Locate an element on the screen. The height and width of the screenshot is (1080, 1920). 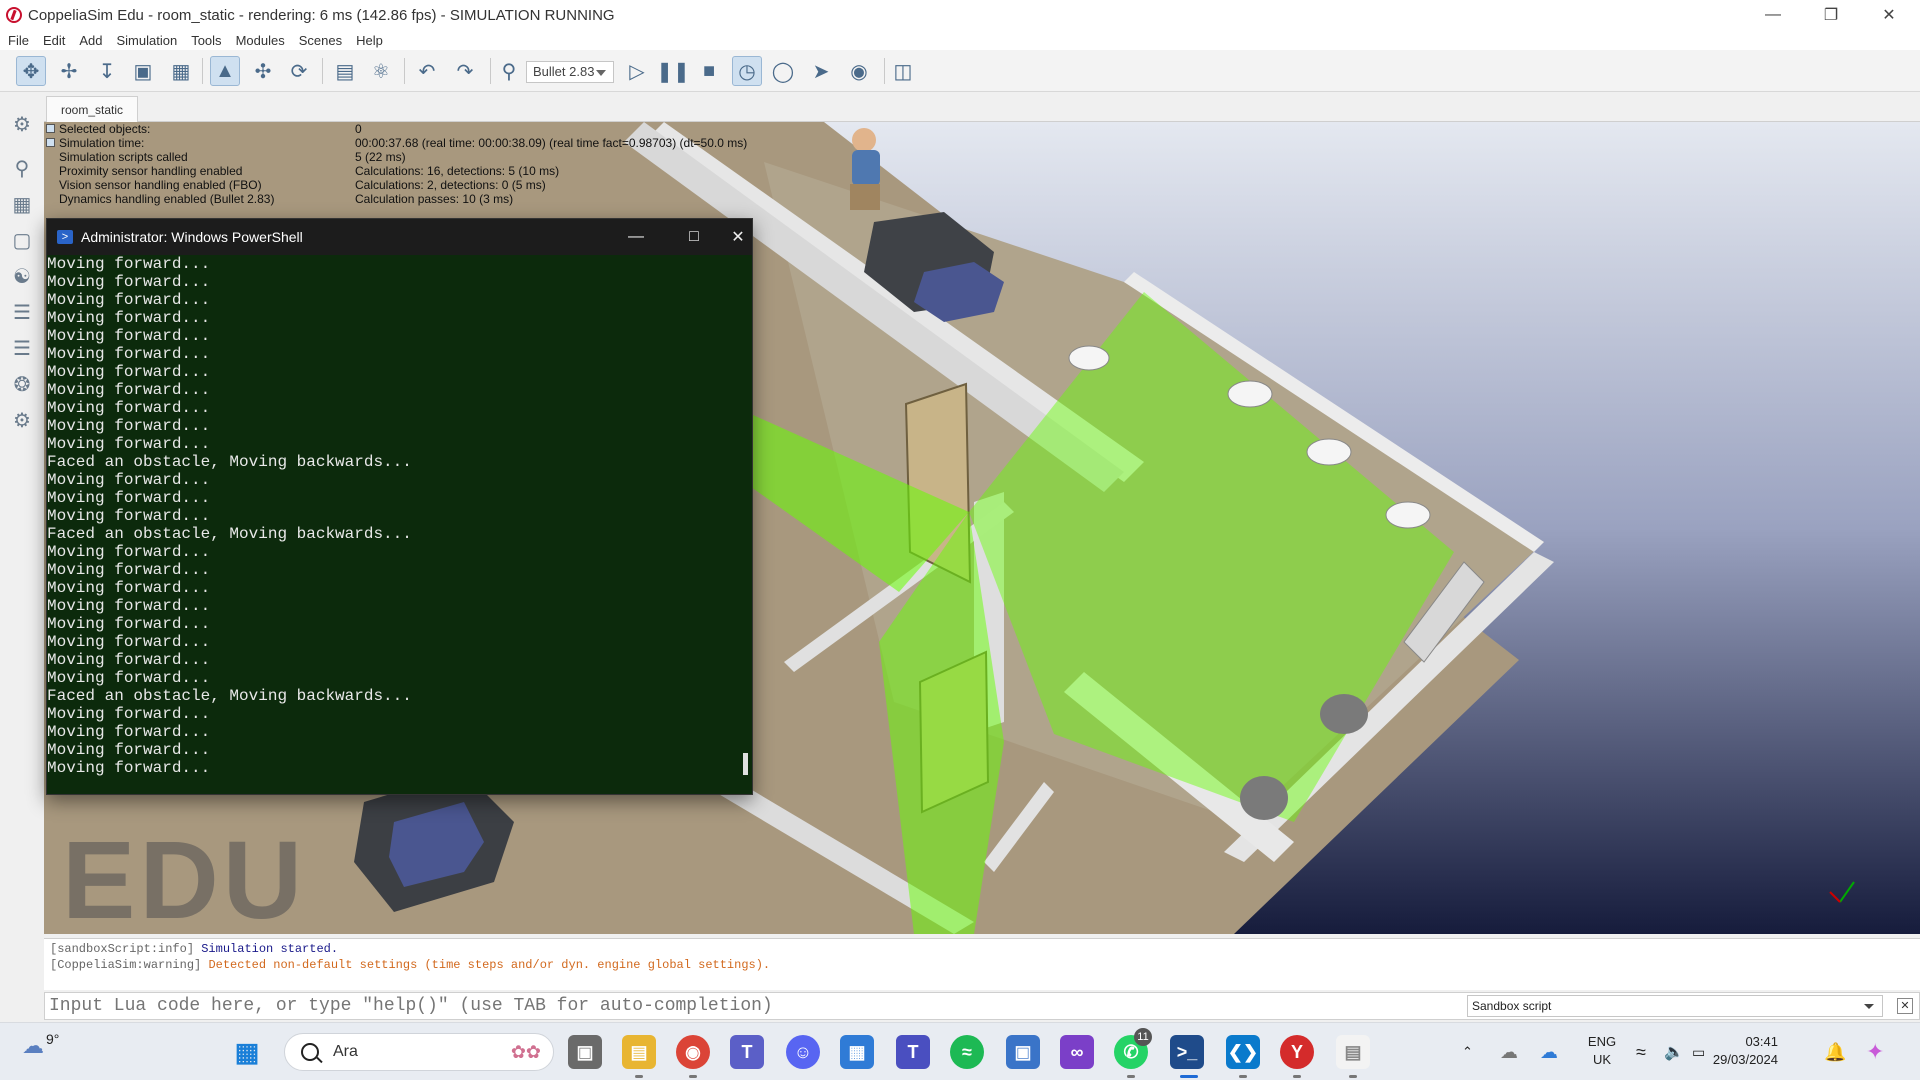
task-view-icon: ▣ is located at coordinates (585, 1052).